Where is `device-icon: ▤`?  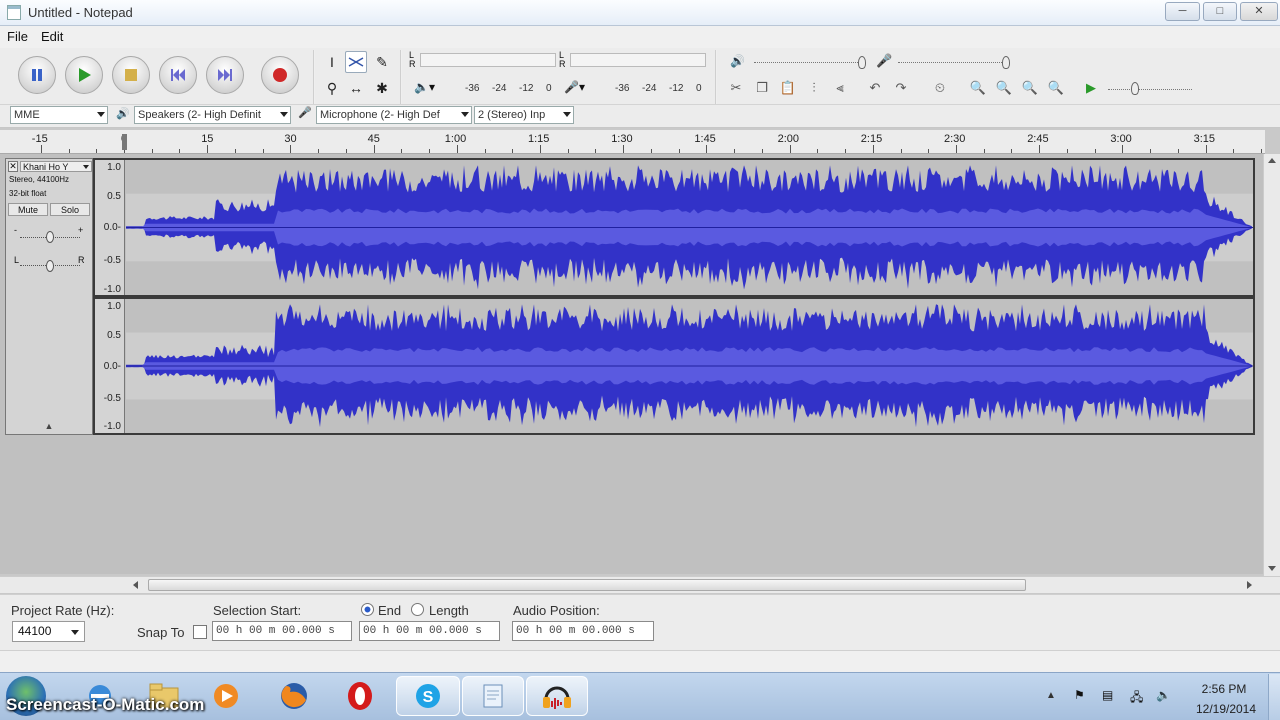
device-icon: ▤ is located at coordinates (1107, 695).